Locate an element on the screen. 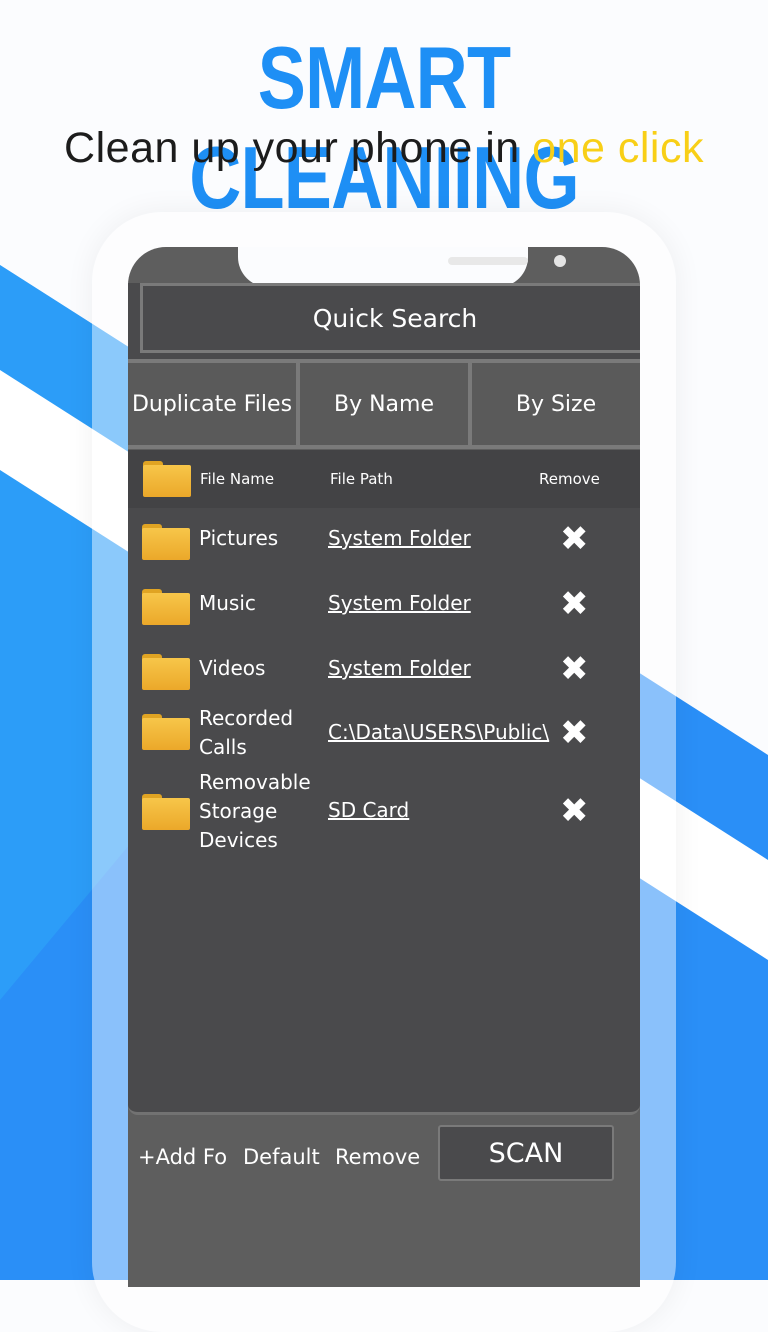 The height and width of the screenshot is (1332, 768). table-header: File Name File Path Remove is located at coordinates (384, 479).